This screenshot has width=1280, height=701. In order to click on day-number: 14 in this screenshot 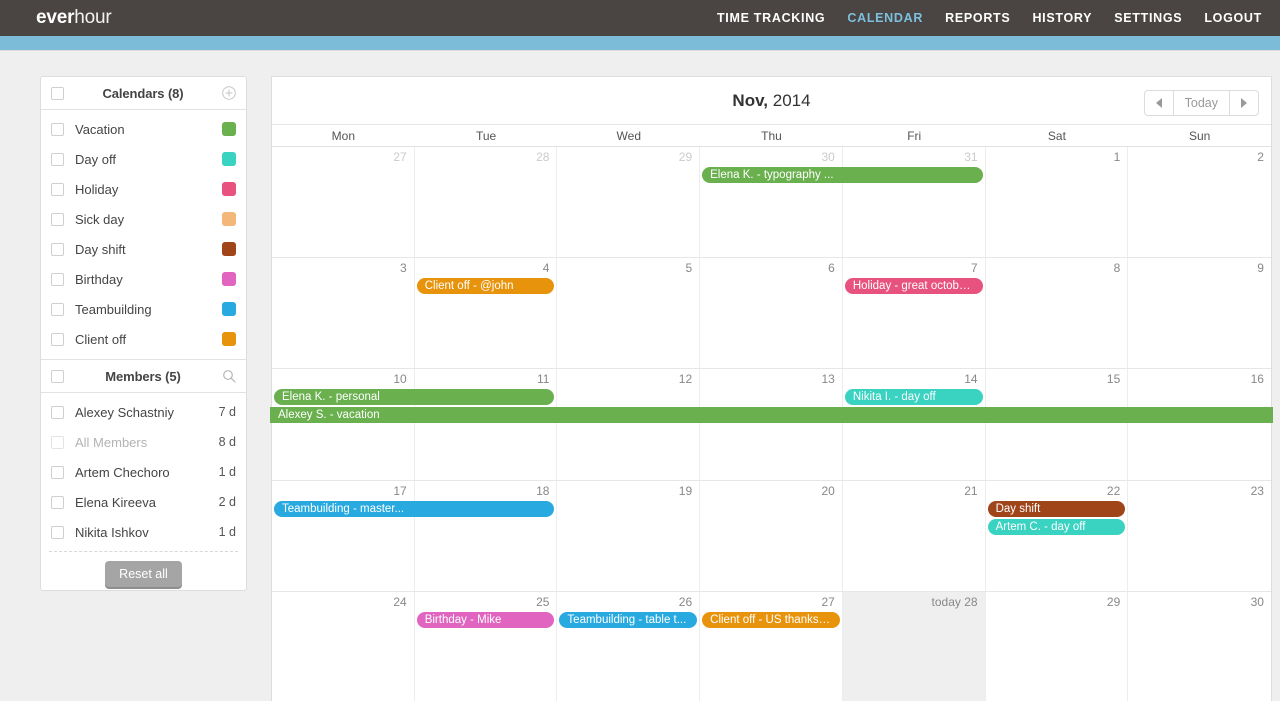, I will do `click(971, 379)`.